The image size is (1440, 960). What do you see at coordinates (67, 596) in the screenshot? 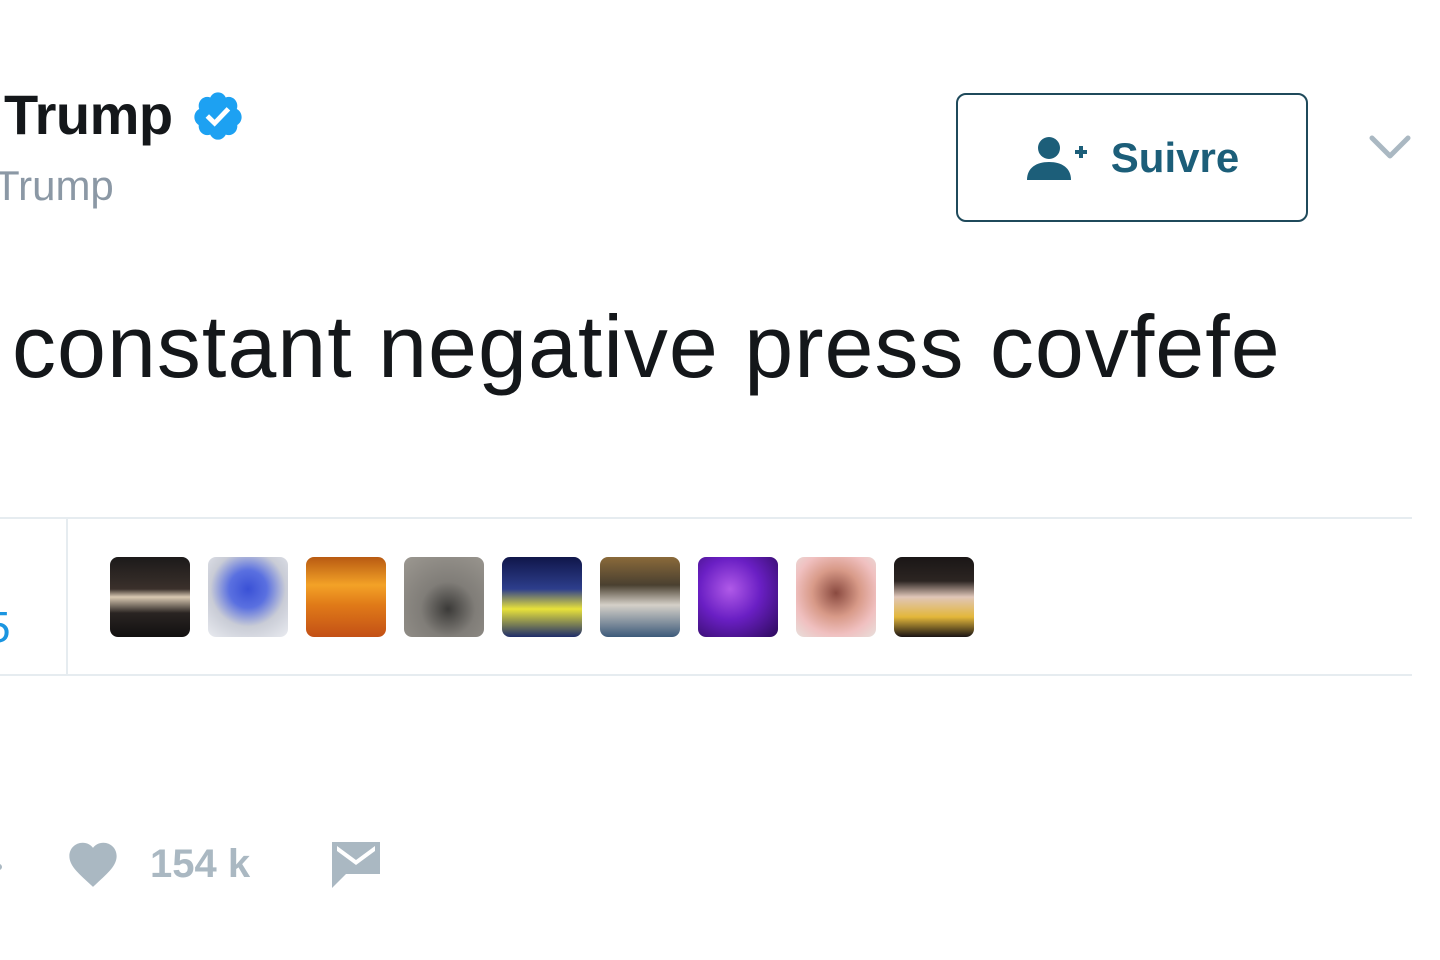
I see `stats-divider` at bounding box center [67, 596].